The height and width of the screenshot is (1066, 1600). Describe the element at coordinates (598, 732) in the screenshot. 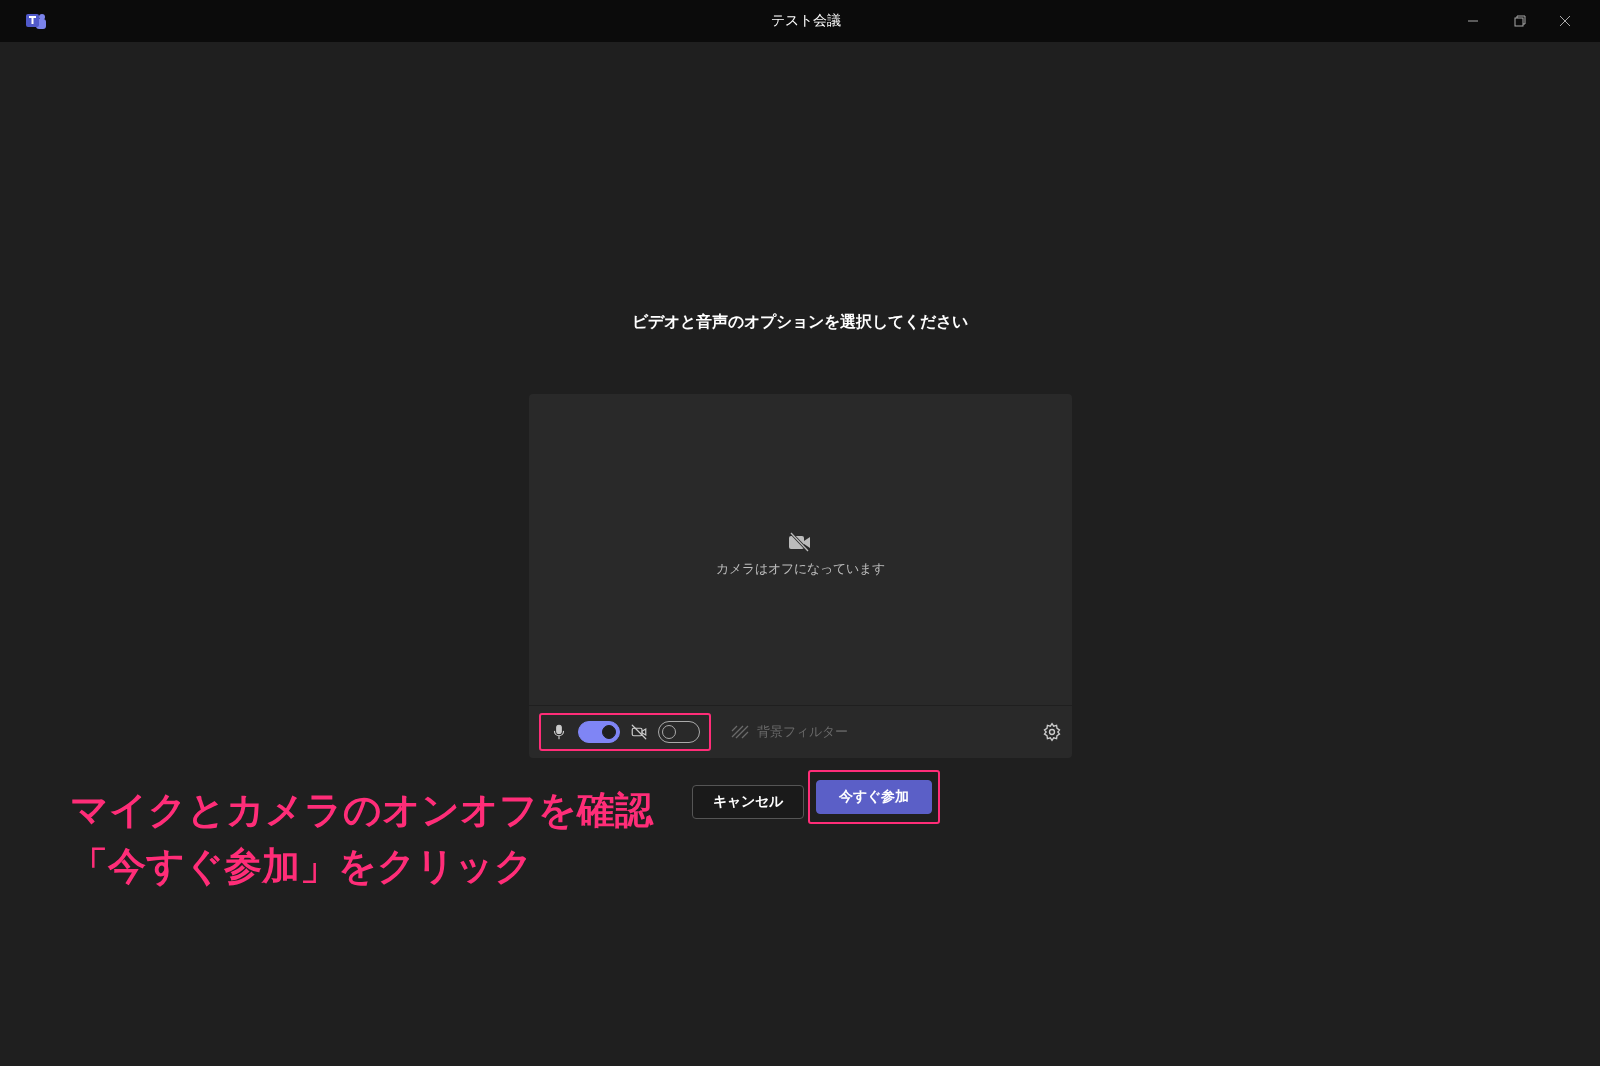

I see `microphone-toggle` at that location.